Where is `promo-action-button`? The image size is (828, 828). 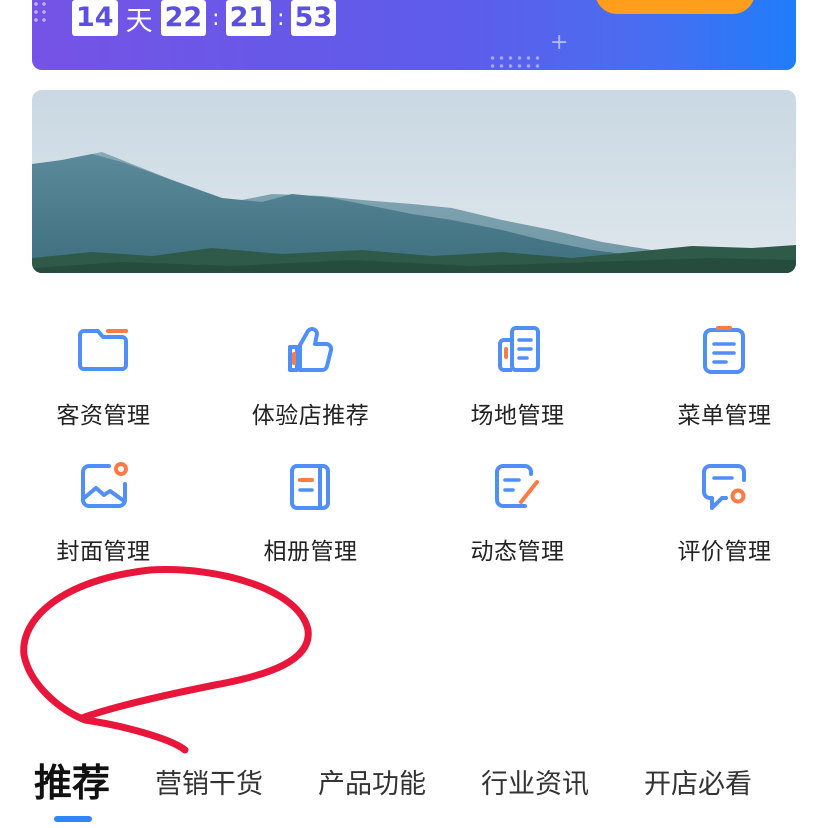 promo-action-button is located at coordinates (675, 7).